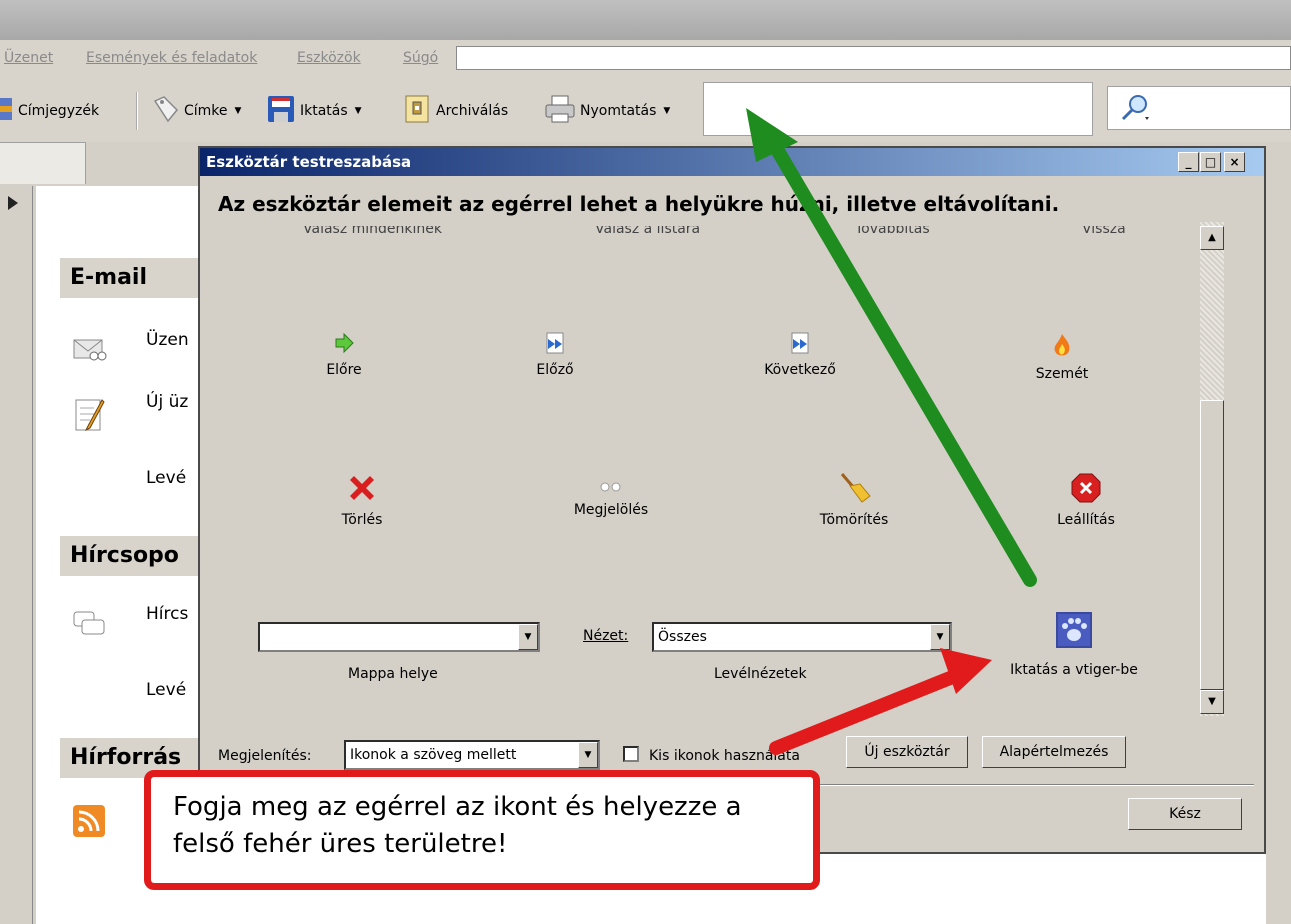 This screenshot has height=924, width=1291. Describe the element at coordinates (891, 347) in the screenshot. I see `green-arrow` at that location.